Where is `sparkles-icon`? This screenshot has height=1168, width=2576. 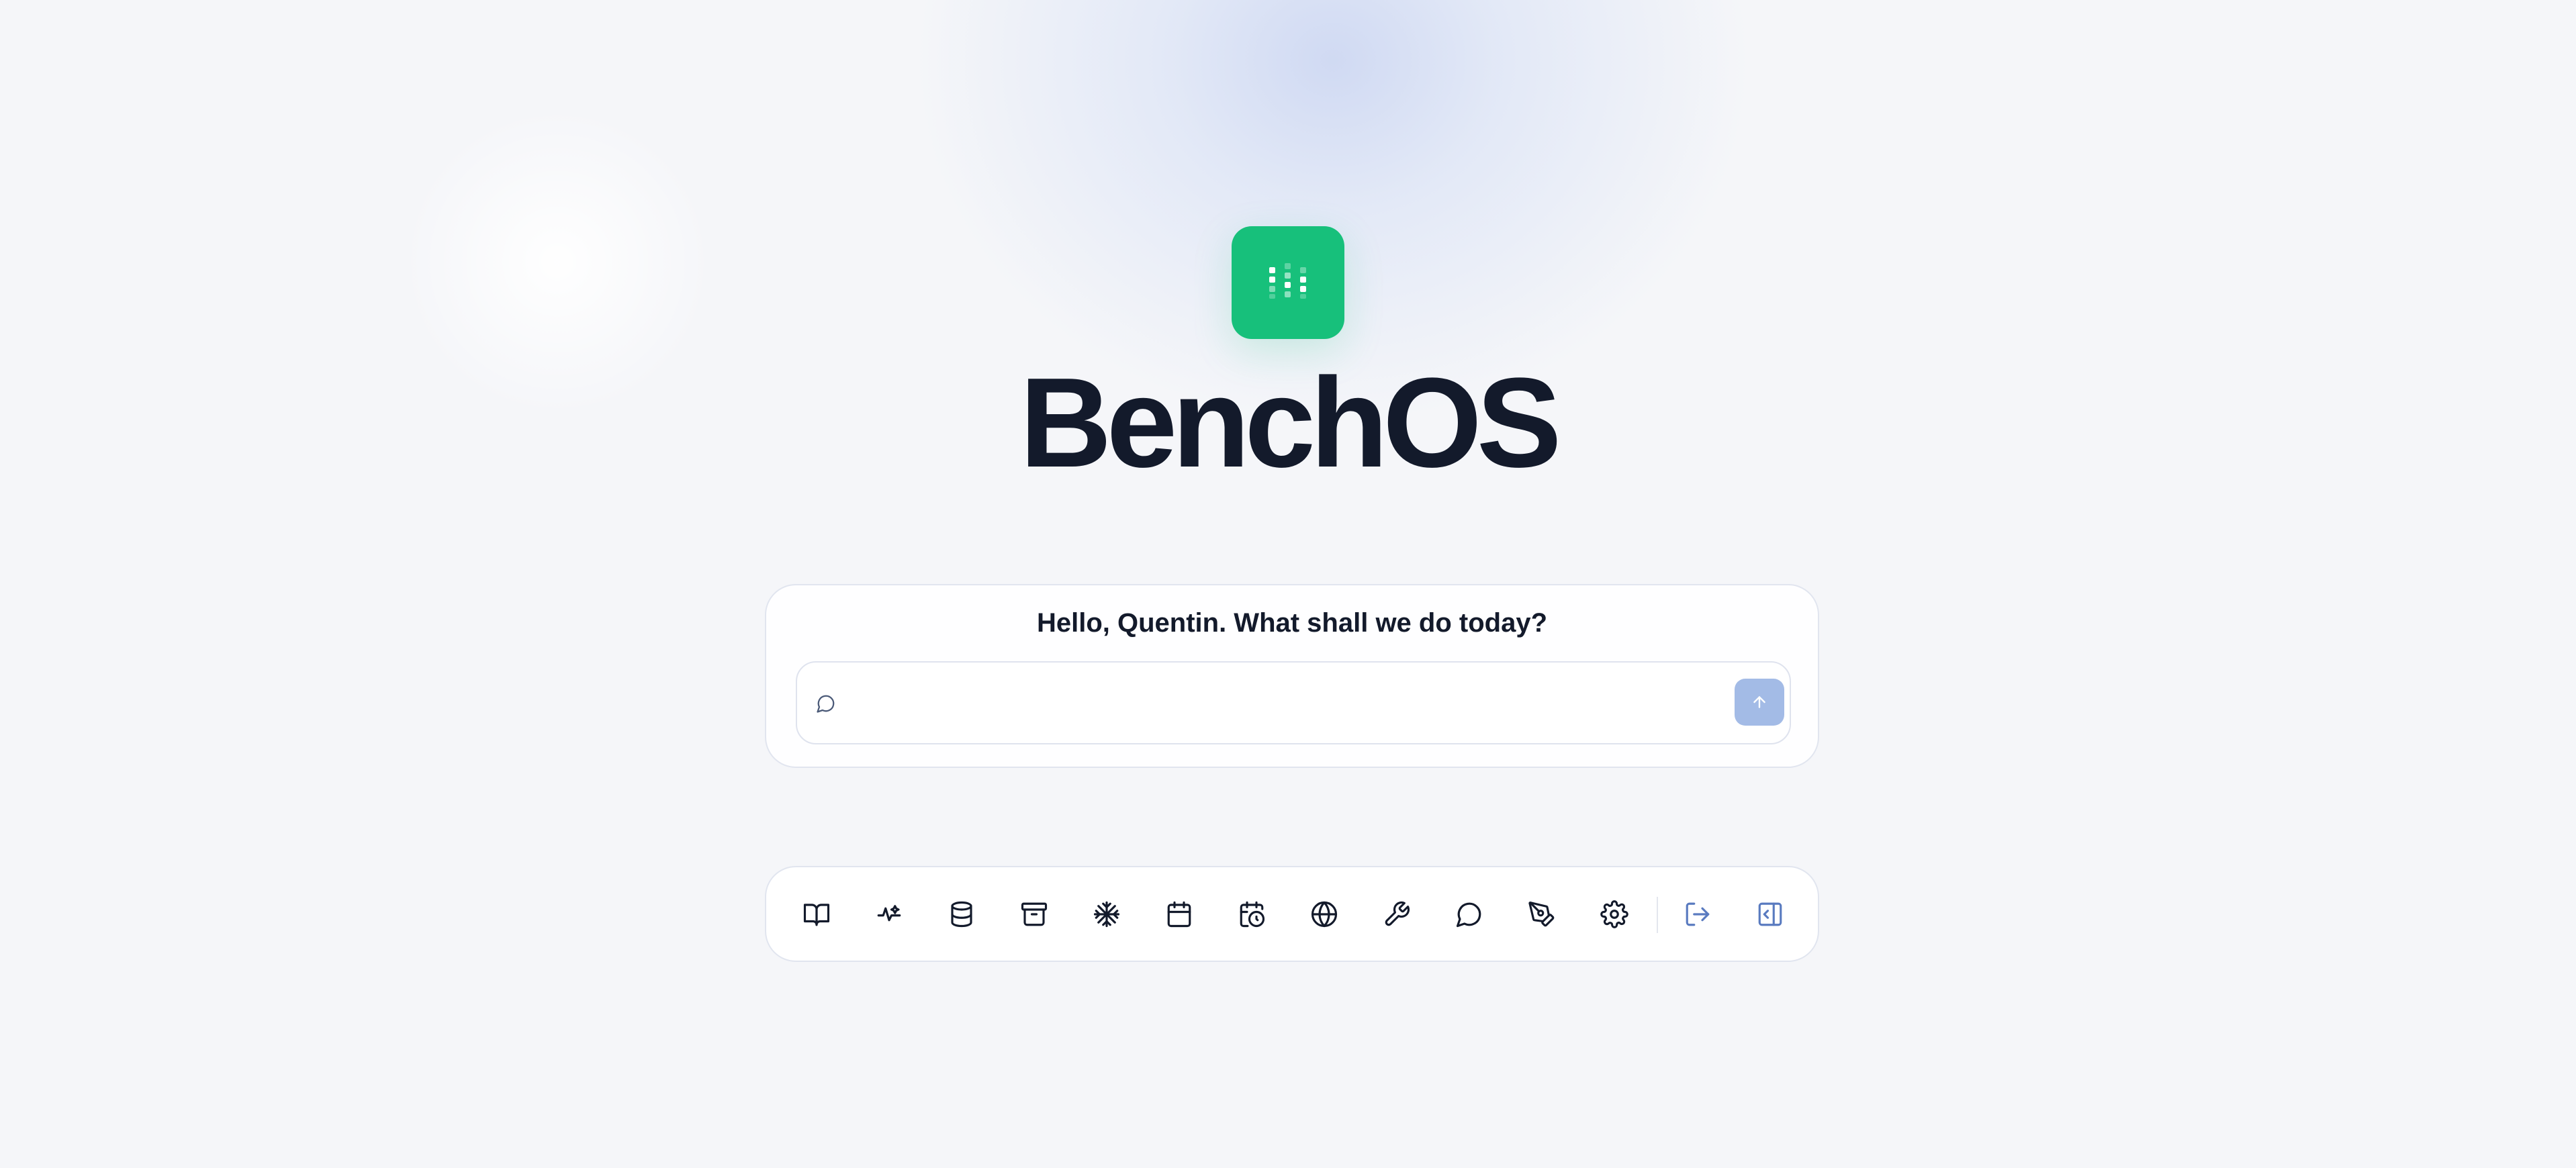
sparkles-icon is located at coordinates (889, 914).